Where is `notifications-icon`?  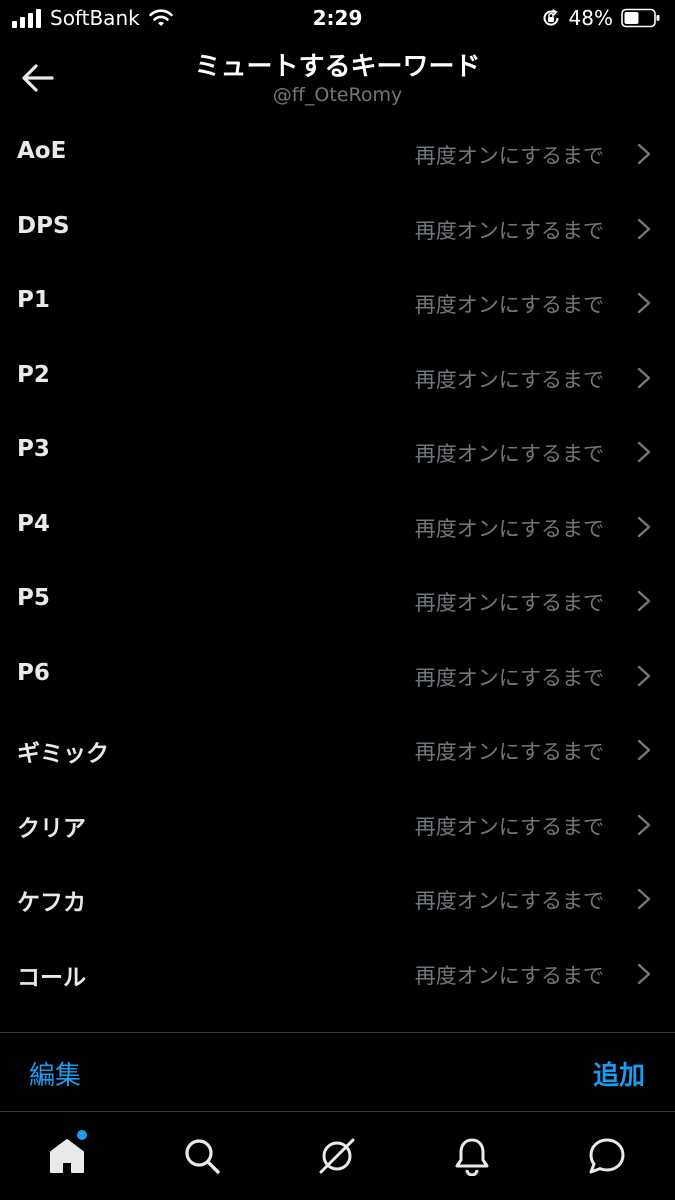 notifications-icon is located at coordinates (472, 1157).